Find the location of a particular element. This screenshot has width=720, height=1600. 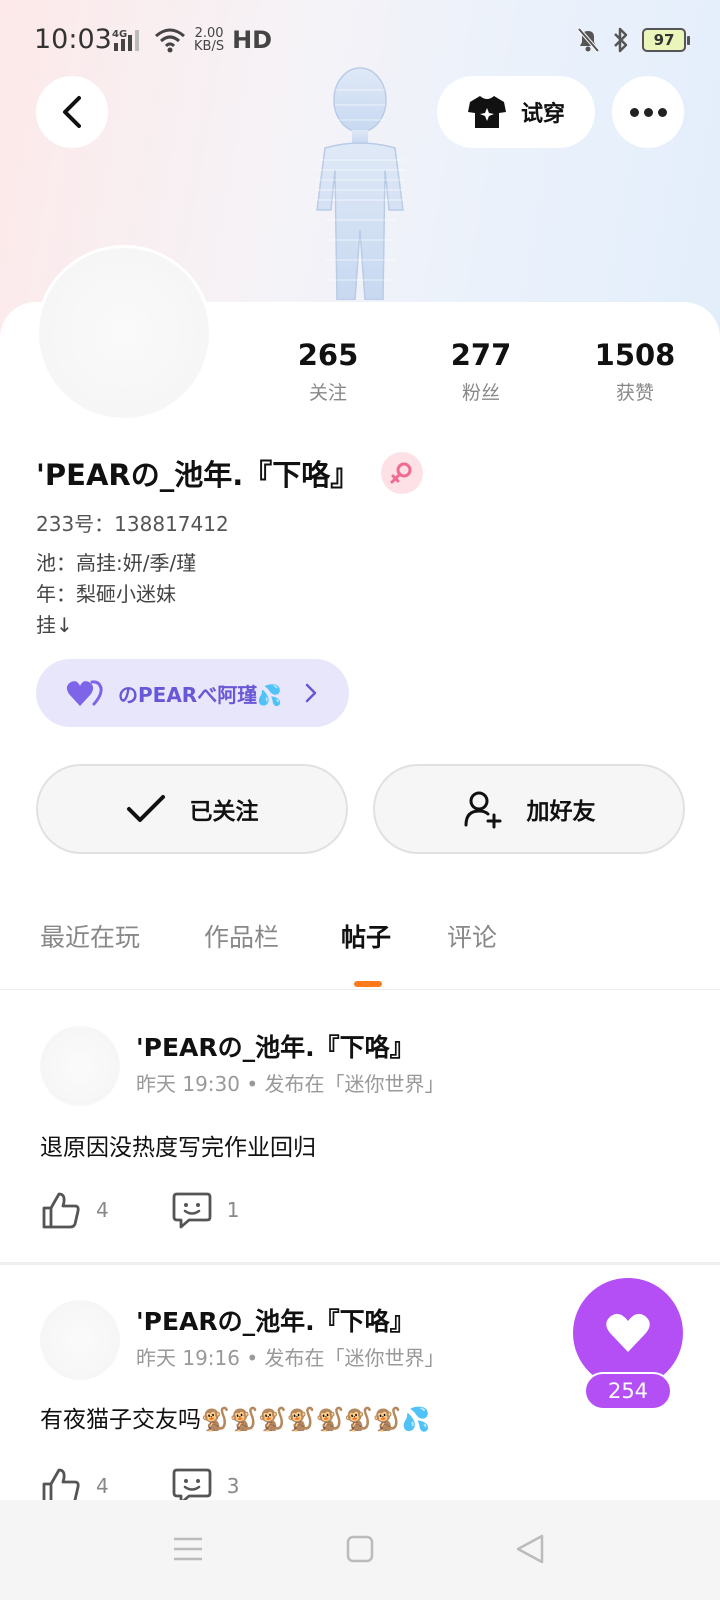

post-divider is located at coordinates (360, 1263).